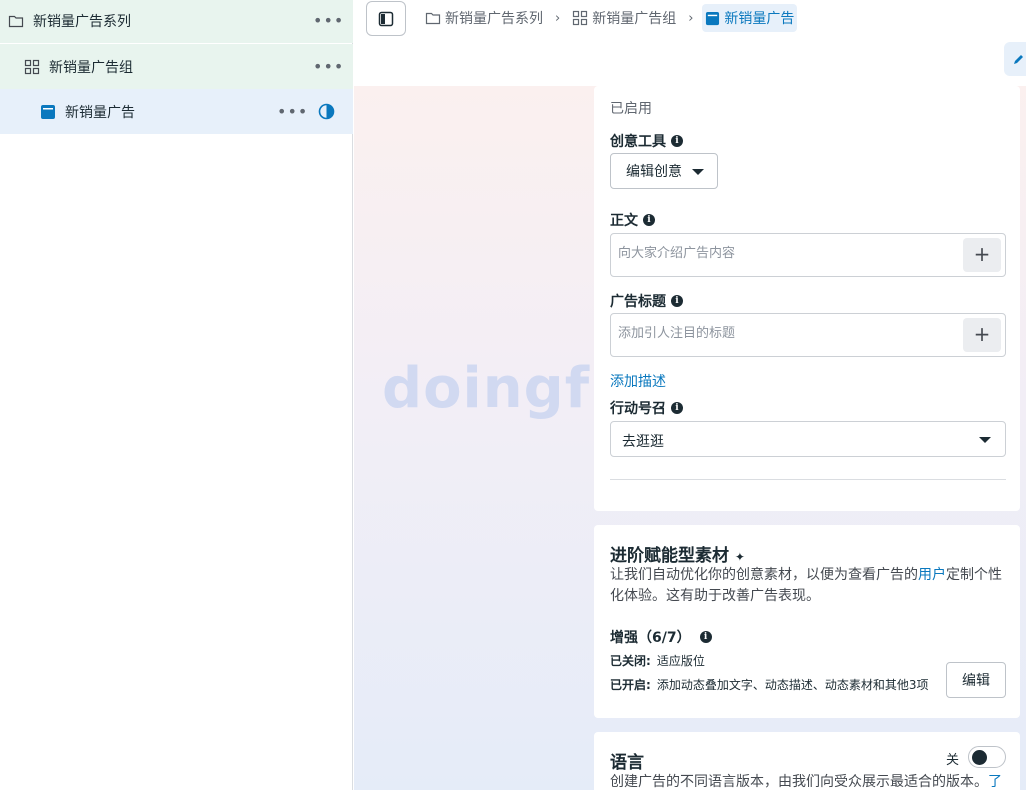 Image resolution: width=1026 pixels, height=790 pixels. I want to click on creative-tools-label: 创意工具 i, so click(646, 141).